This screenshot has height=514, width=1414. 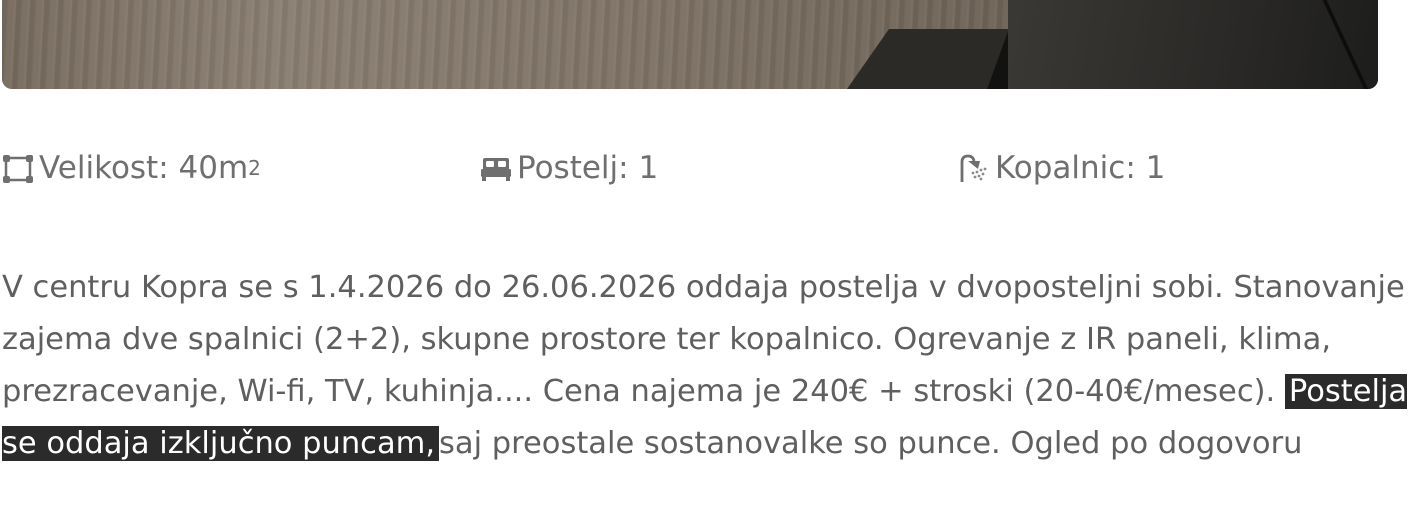 I want to click on feature-bathrooms: Kopalnic: 1, so click(x=1061, y=168).